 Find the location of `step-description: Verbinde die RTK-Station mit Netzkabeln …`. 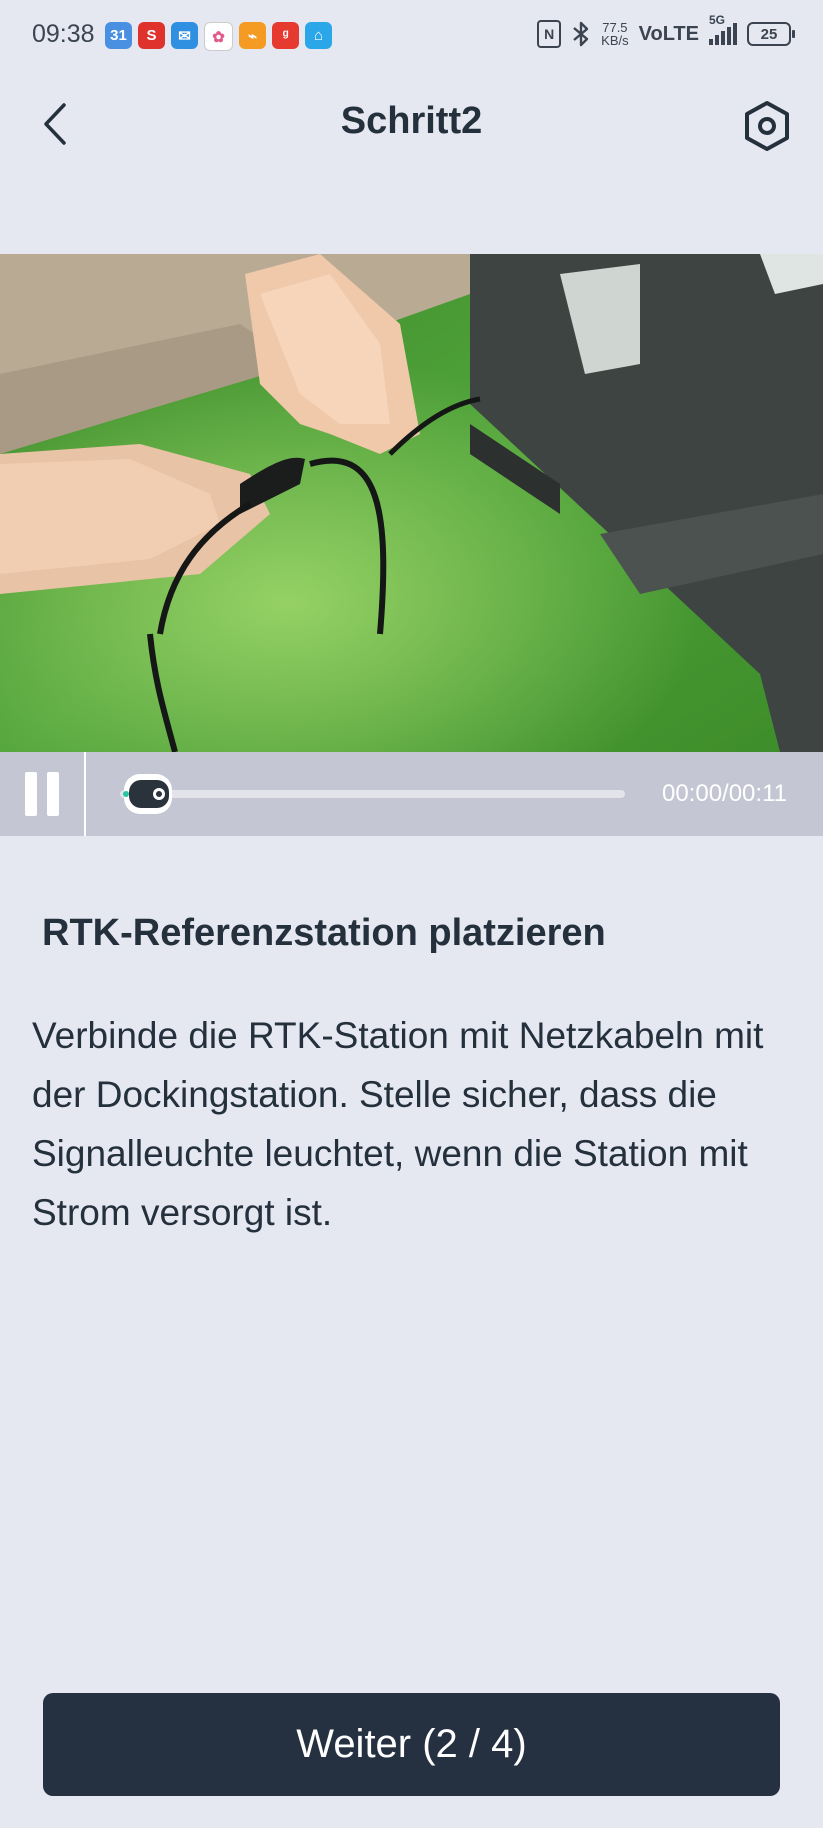

step-description: Verbinde die RTK-Station mit Netzkabeln … is located at coordinates (398, 1124).